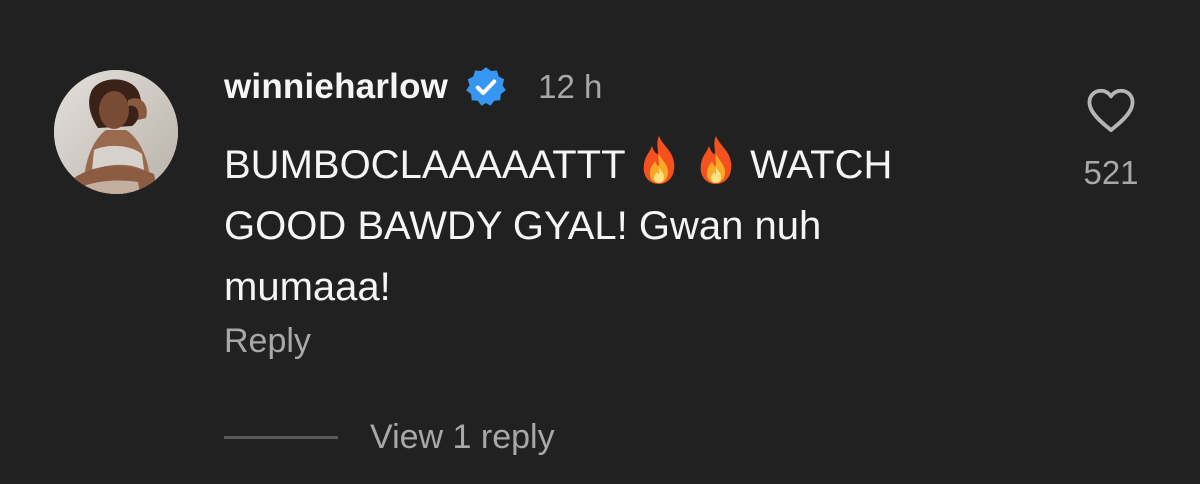 The image size is (1200, 484). Describe the element at coordinates (267, 341) in the screenshot. I see `reply-button: Reply` at that location.